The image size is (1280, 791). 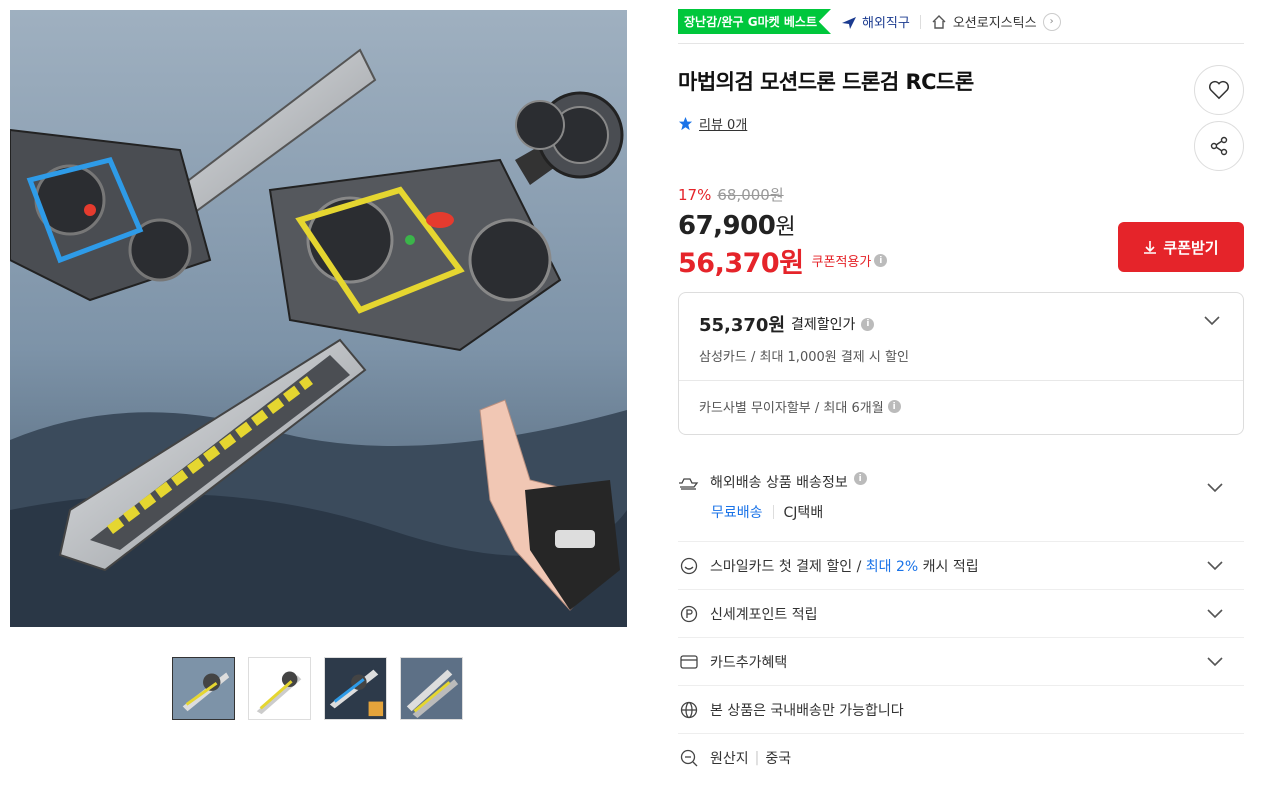 I want to click on coupon-download-button: 쿠폰받기, so click(x=1181, y=247).